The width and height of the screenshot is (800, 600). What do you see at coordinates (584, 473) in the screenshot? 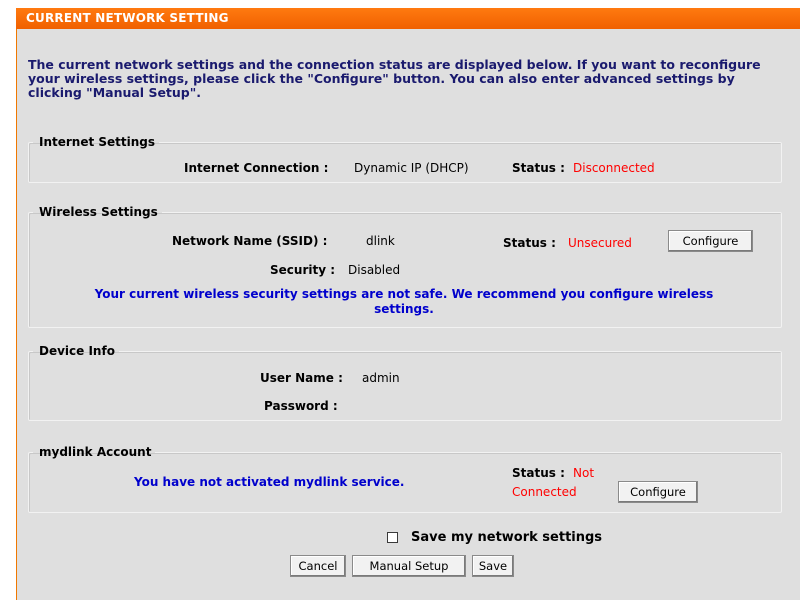
I see `mydlink-status-value-line1: Not` at bounding box center [584, 473].